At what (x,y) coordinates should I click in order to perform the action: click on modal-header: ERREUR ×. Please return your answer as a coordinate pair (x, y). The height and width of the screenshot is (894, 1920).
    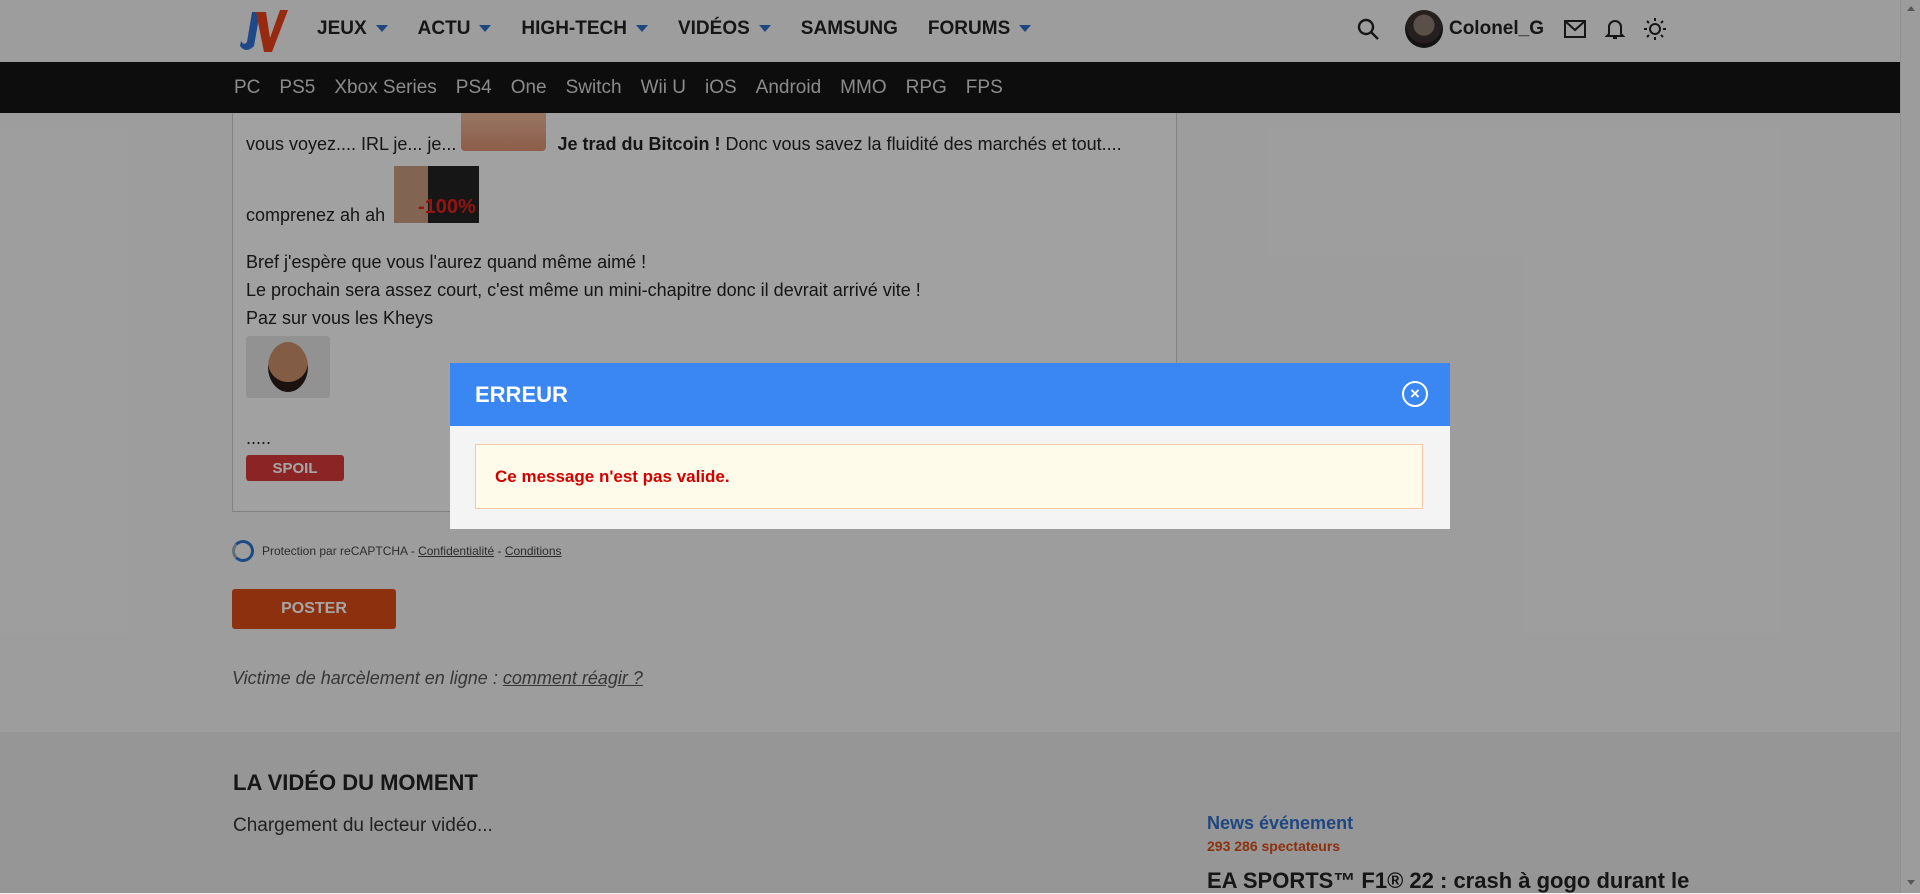
    Looking at the image, I should click on (950, 394).